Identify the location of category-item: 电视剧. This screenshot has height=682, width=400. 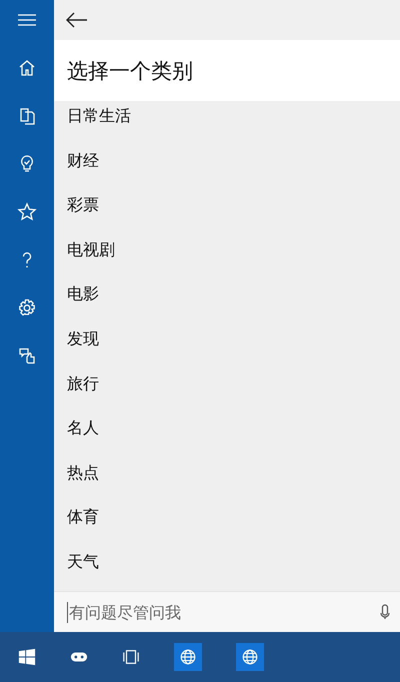
(84, 257).